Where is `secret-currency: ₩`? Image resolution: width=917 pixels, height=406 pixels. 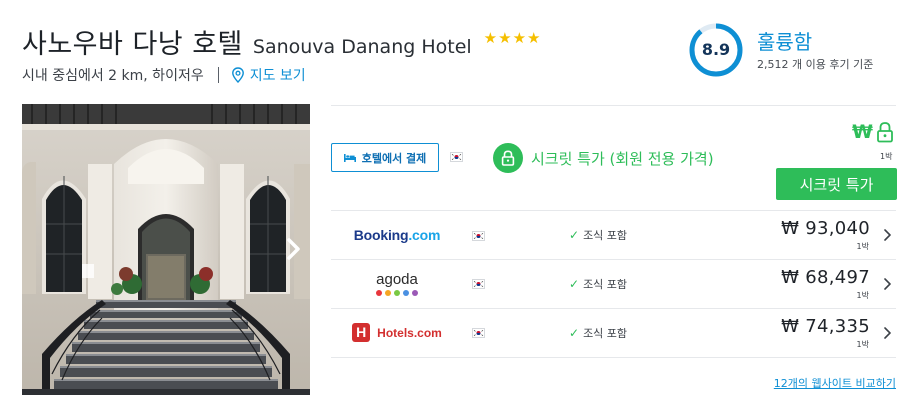 secret-currency: ₩ is located at coordinates (862, 132).